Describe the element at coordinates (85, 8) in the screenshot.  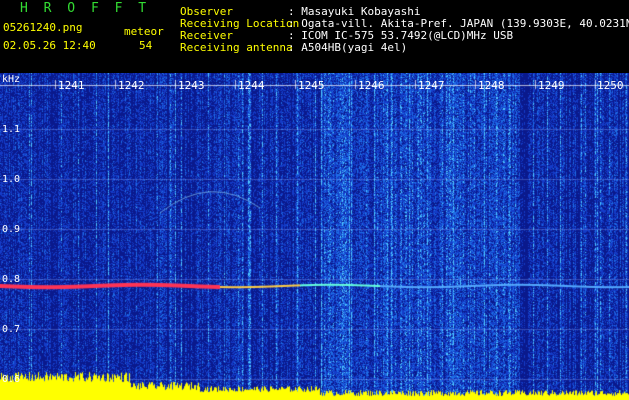
I see `app-title: H R O F F T` at that location.